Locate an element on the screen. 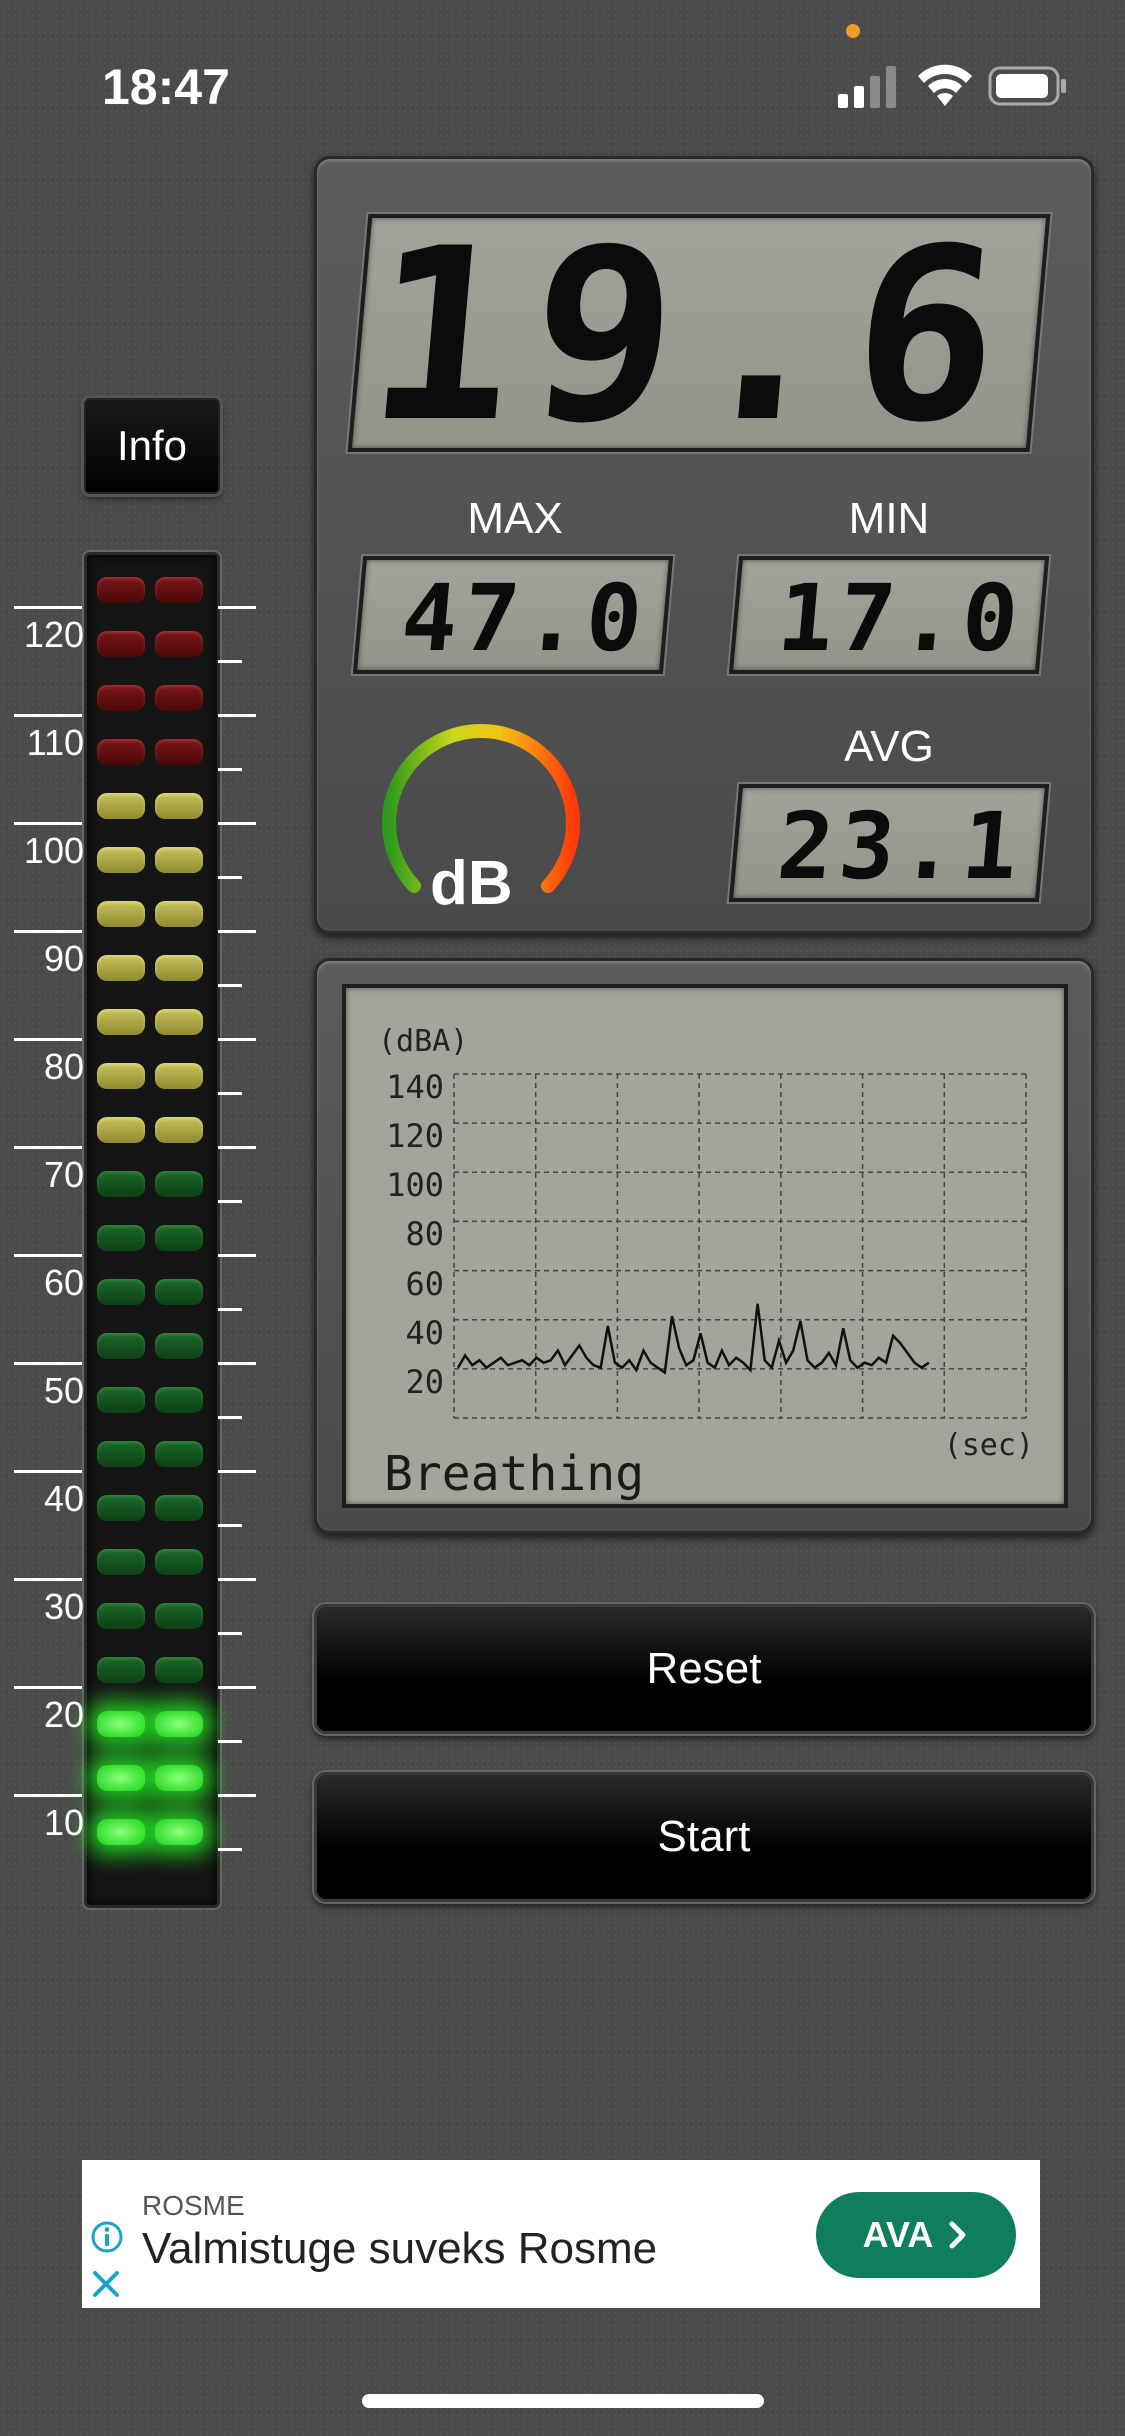 This screenshot has height=2436, width=1125. scale-label: 100 is located at coordinates (53, 850).